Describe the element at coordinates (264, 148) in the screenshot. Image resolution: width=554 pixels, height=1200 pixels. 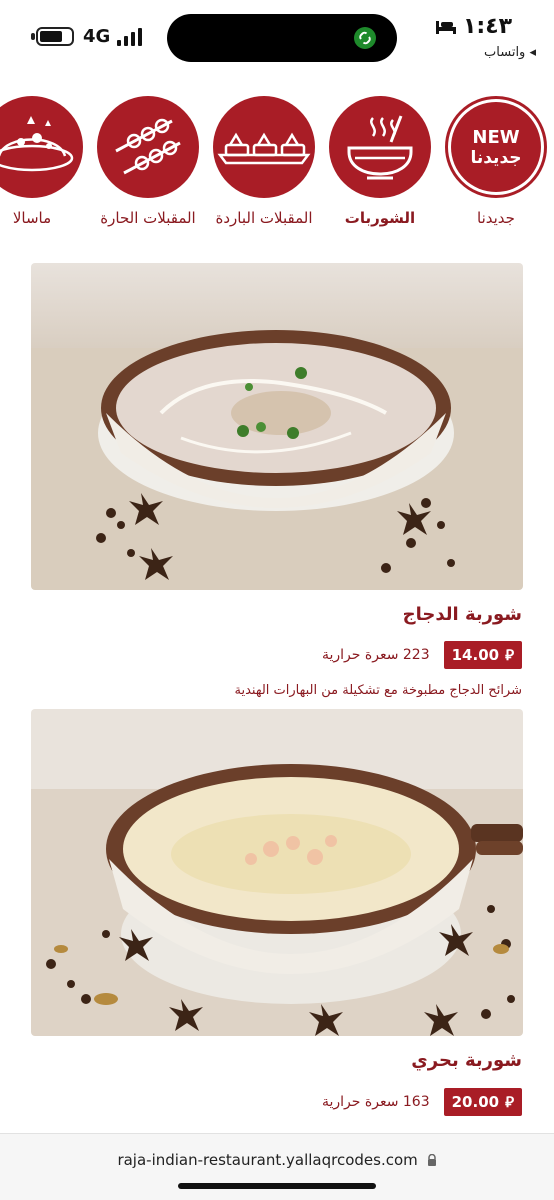
I see `cold-appetizers-icon` at that location.